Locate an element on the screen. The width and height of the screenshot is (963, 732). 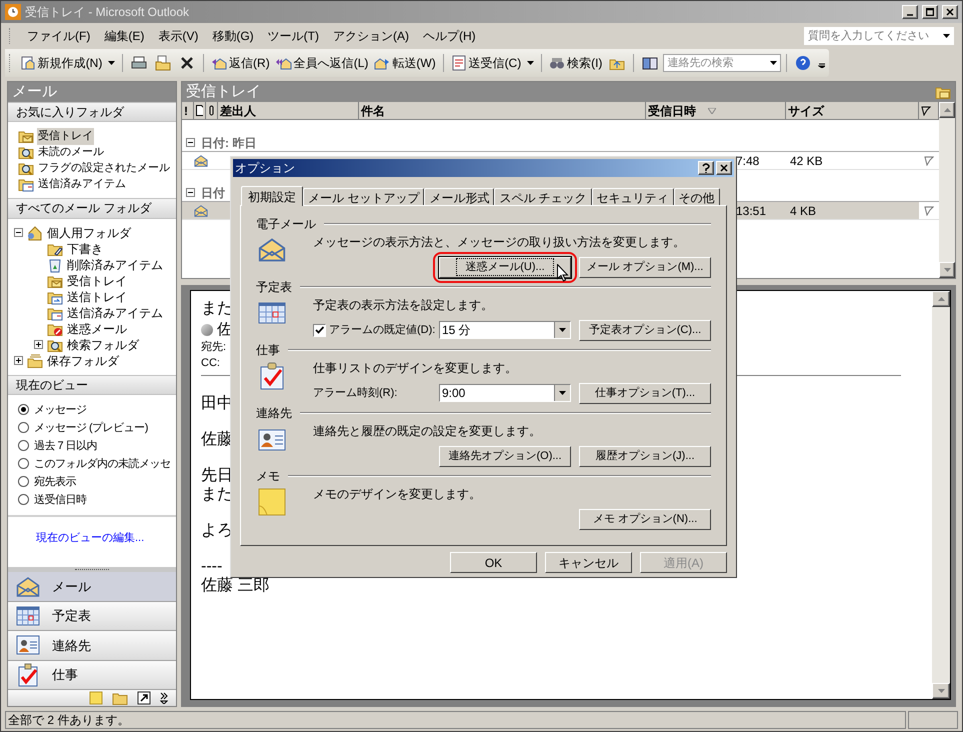
column-header: サイズ is located at coordinates (852, 110).